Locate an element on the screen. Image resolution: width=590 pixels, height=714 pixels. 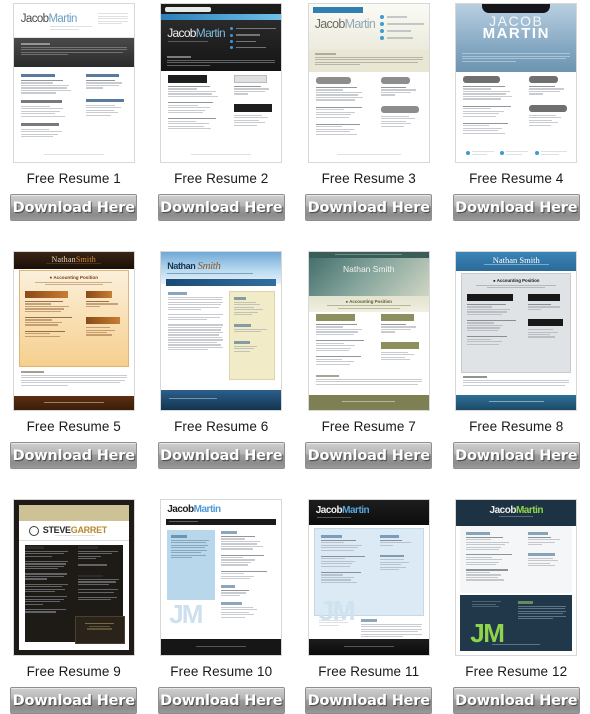
resume-thumbnail-11: JacobMartin JM is located at coordinates (368, 577).